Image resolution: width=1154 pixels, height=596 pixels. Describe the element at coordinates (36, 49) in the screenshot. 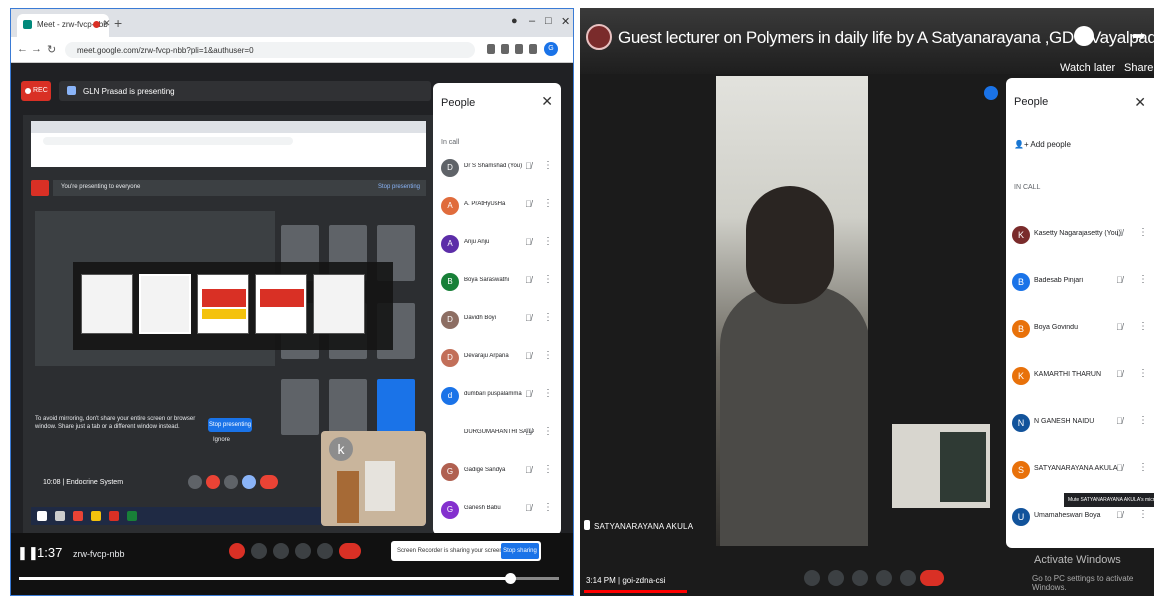

I see `forward-icon: →` at that location.